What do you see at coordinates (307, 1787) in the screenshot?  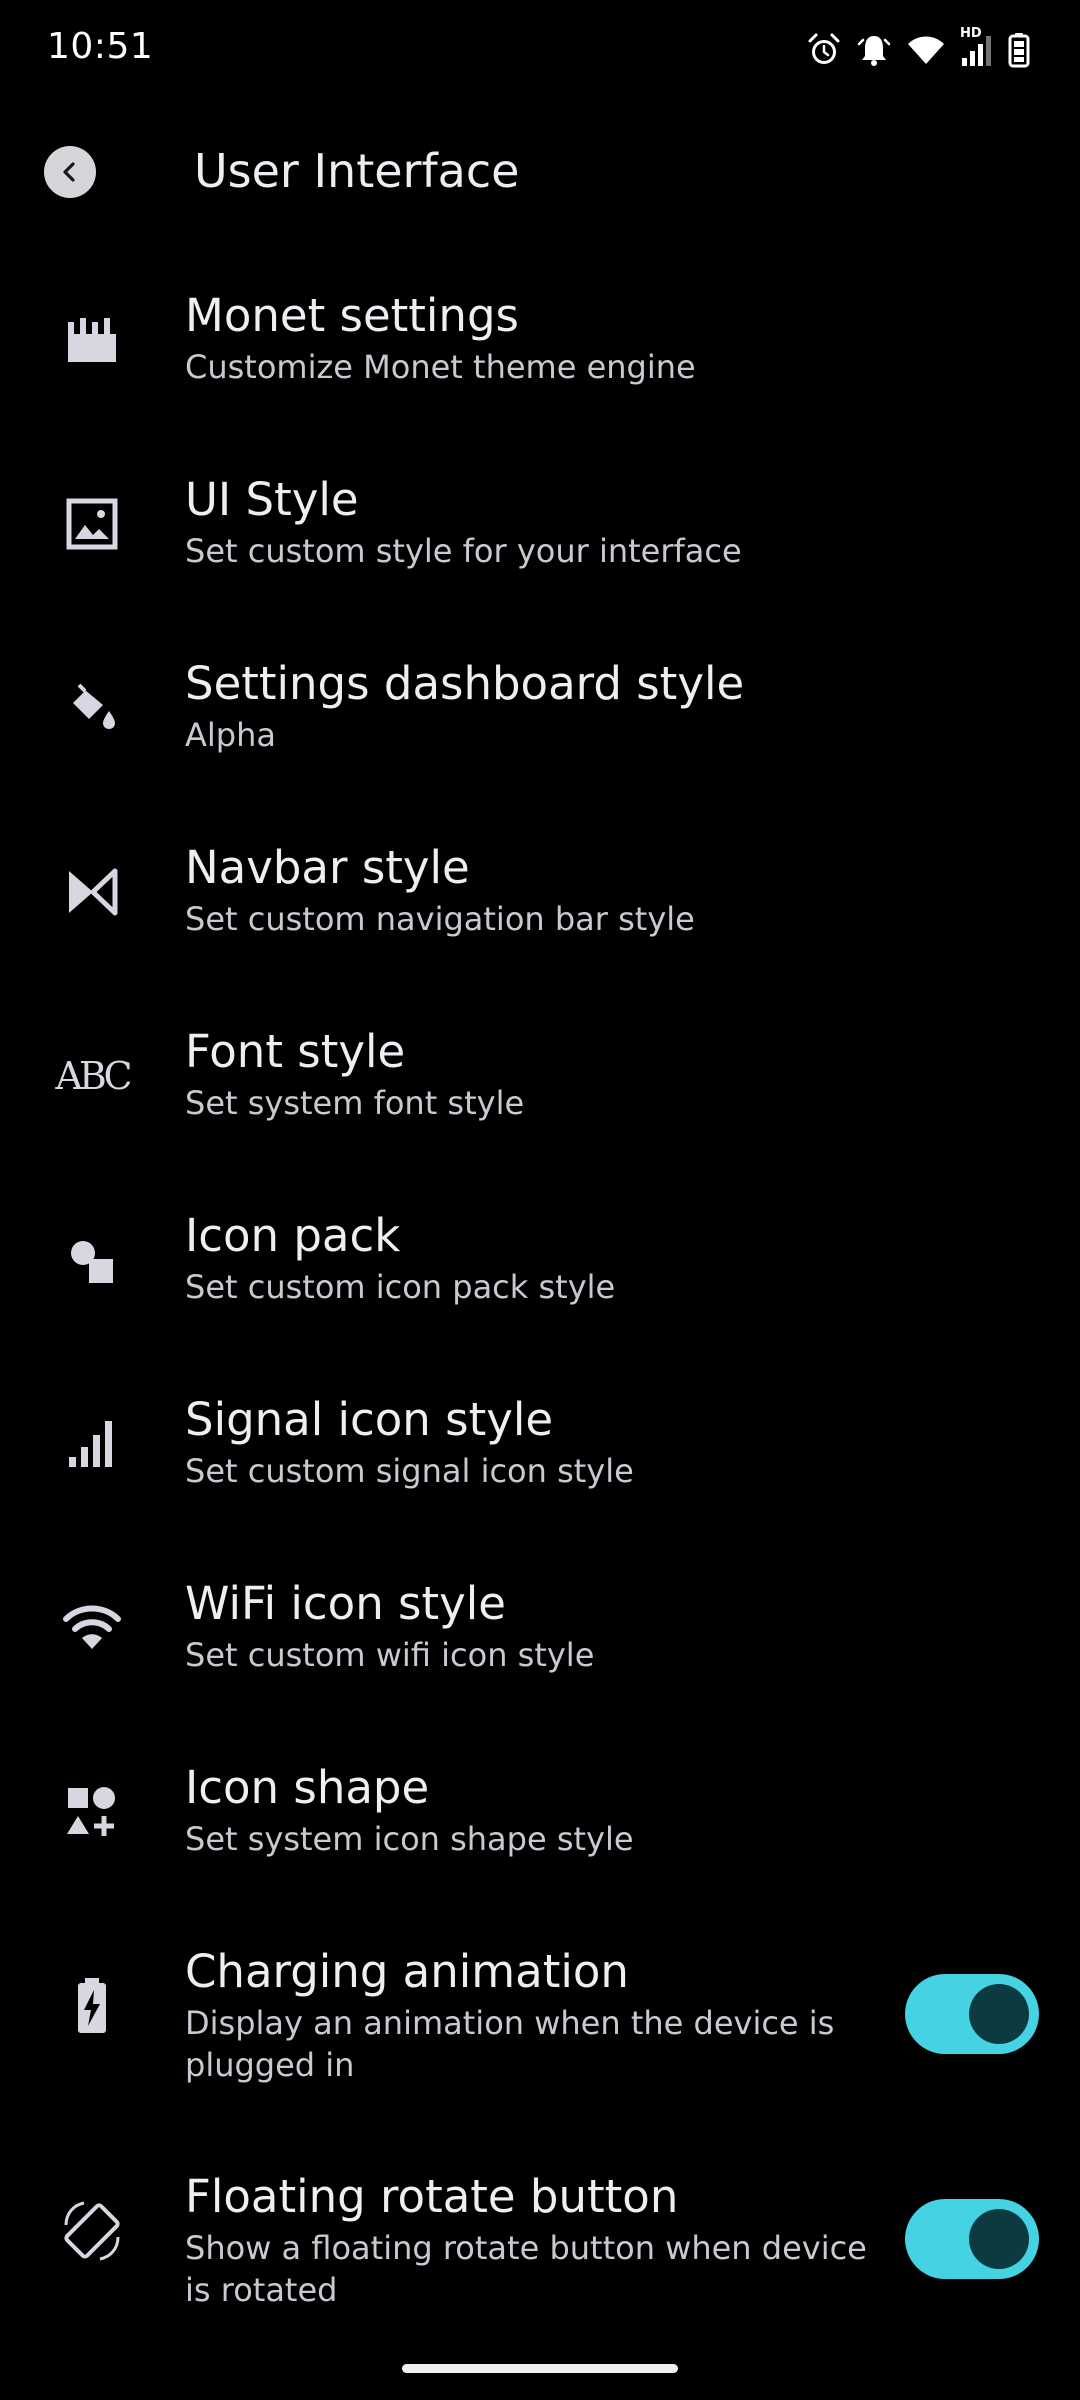 I see `setting-title: Icon shape` at bounding box center [307, 1787].